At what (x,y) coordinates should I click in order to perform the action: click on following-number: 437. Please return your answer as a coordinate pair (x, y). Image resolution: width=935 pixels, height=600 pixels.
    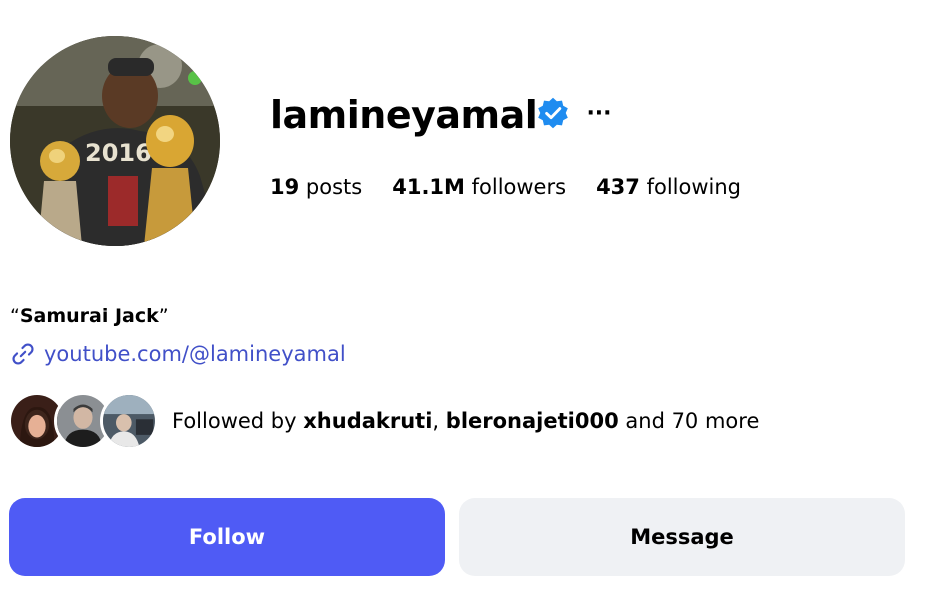
    Looking at the image, I should click on (618, 187).